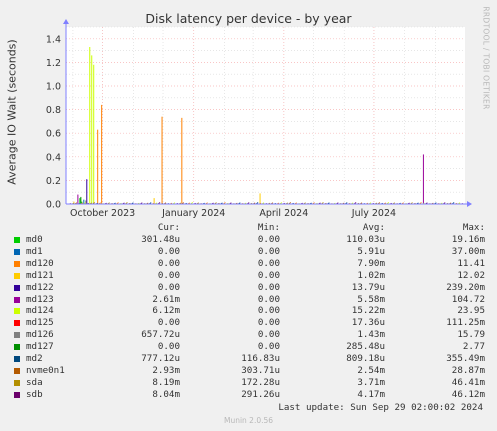 The image size is (497, 431). I want to click on legend-avg: 5.91u, so click(371, 251).